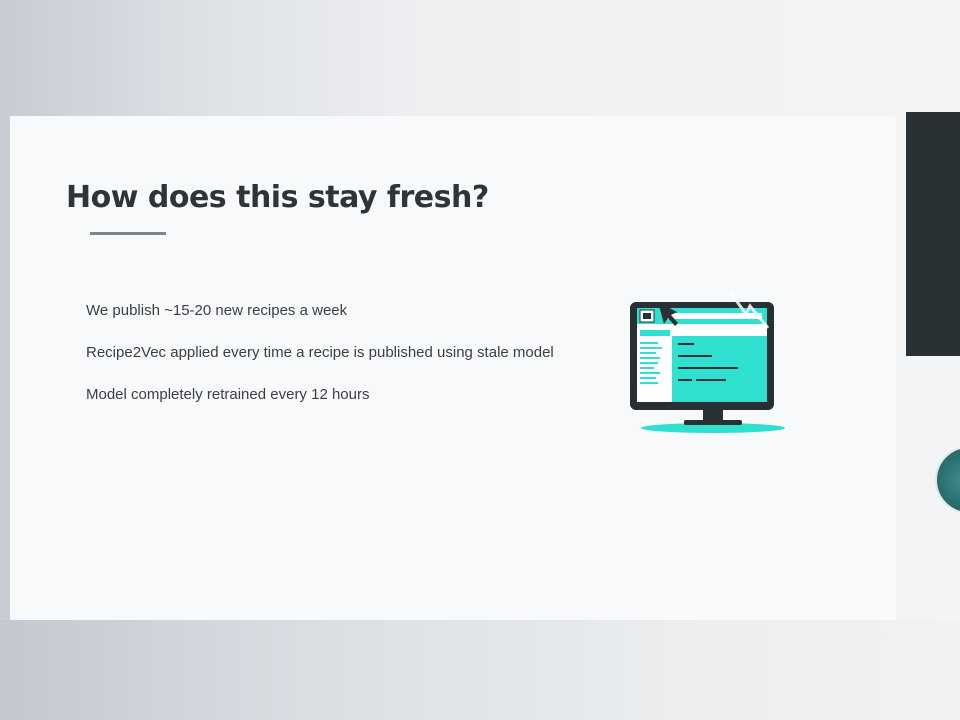  What do you see at coordinates (217, 310) in the screenshot?
I see `bullet-item: We publish ~15-20 new recipes a week` at bounding box center [217, 310].